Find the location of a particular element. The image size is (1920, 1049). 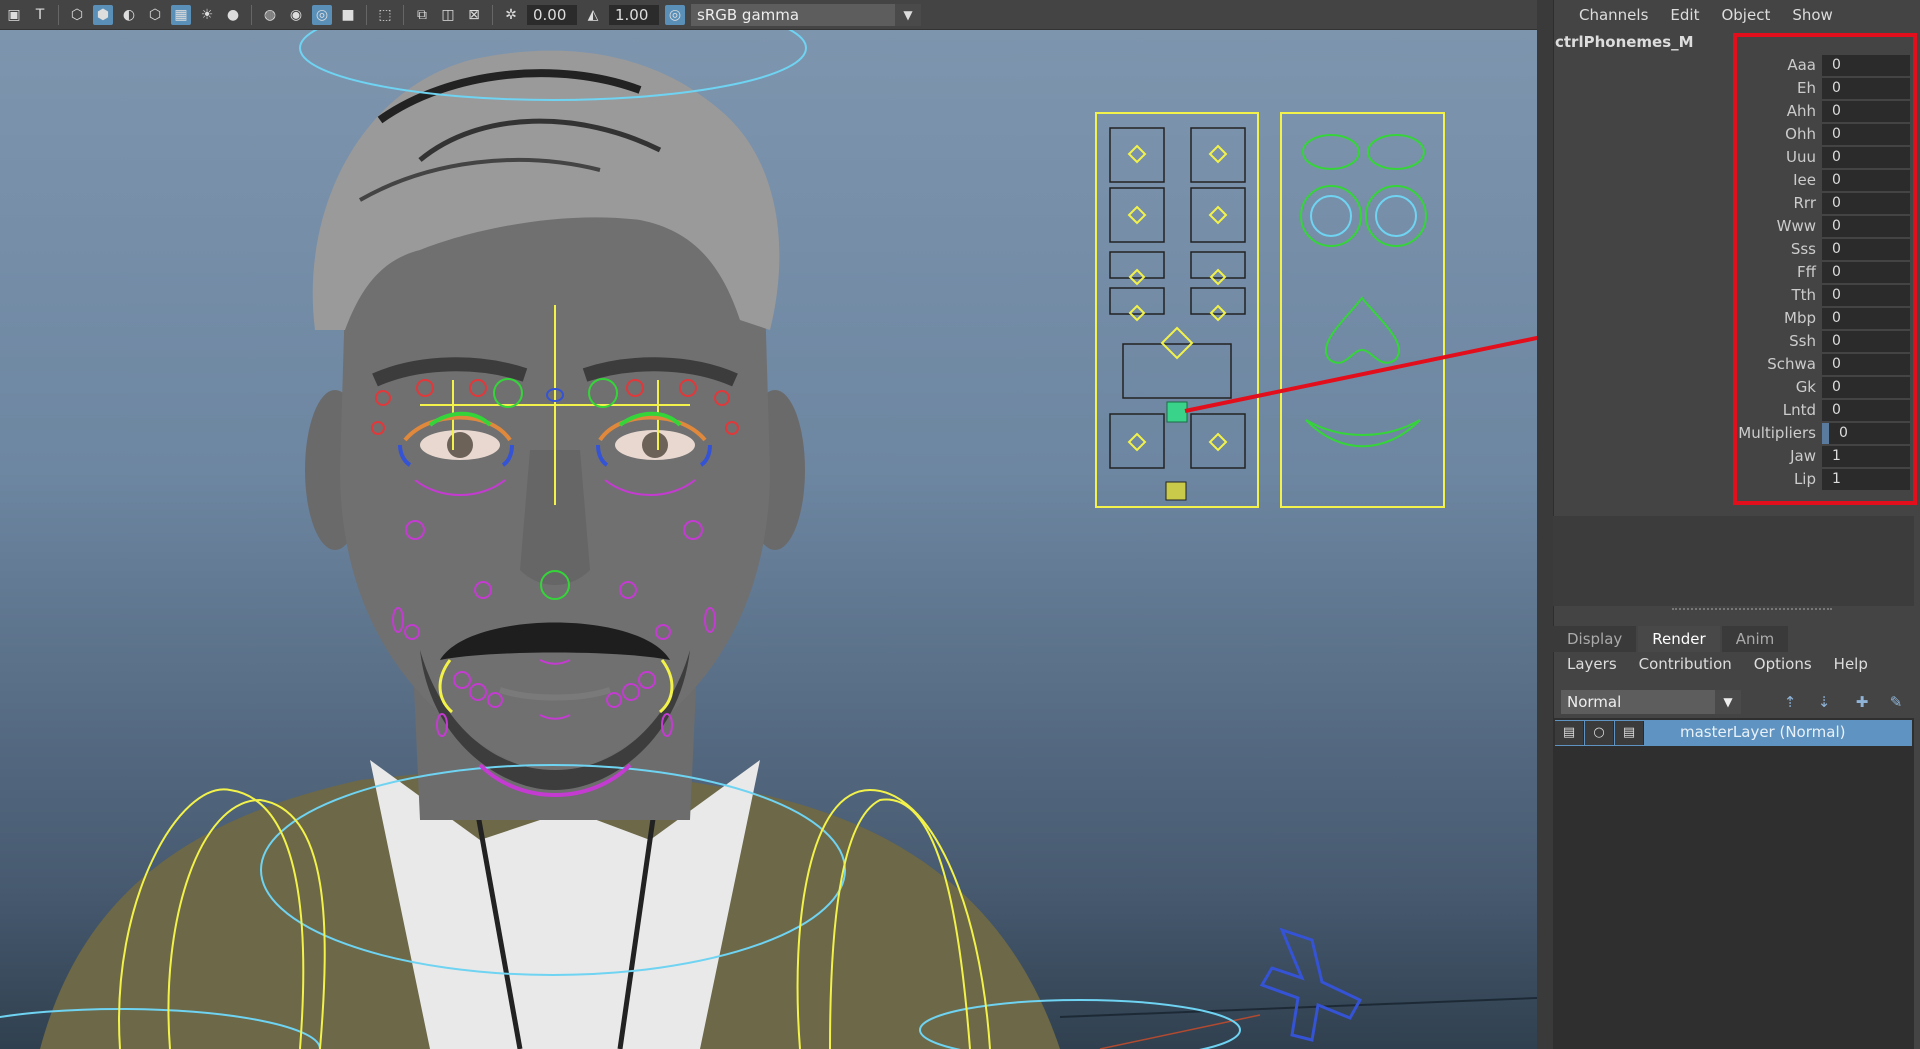

layer-row: ▤ ○ ▤ masterLayer (Normal) is located at coordinates (1733, 733).